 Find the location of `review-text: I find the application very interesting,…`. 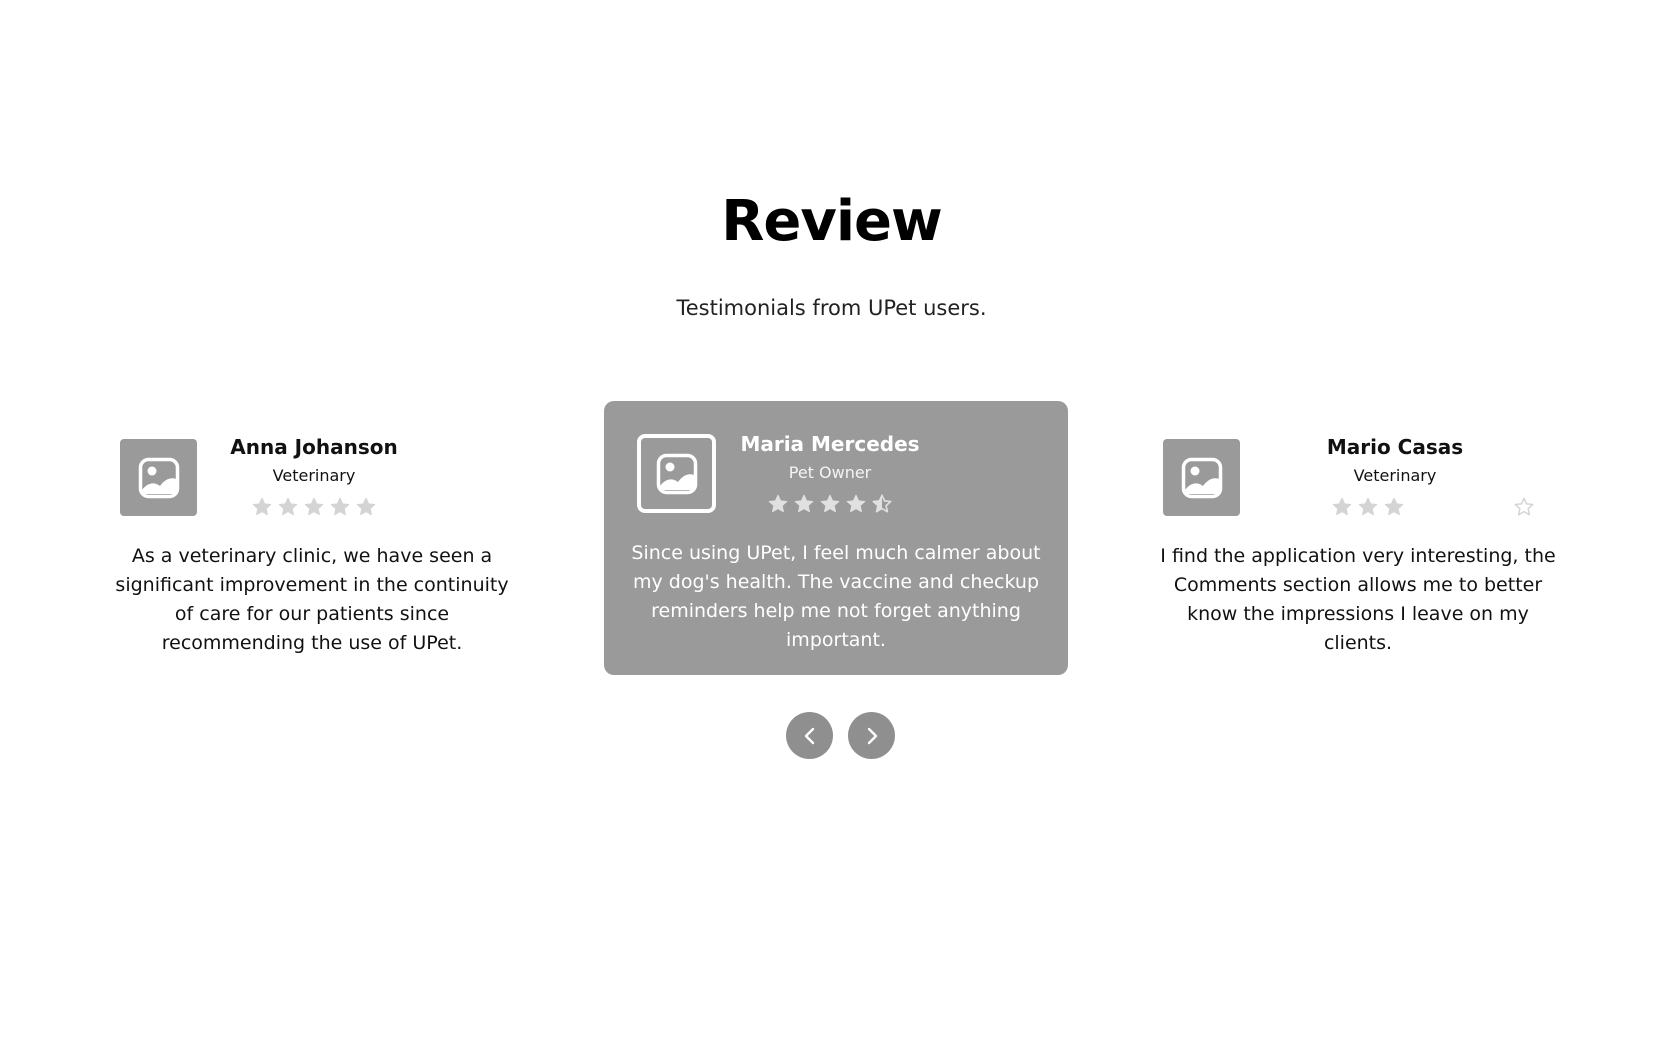

review-text: I find the application very interesting,… is located at coordinates (1358, 599).